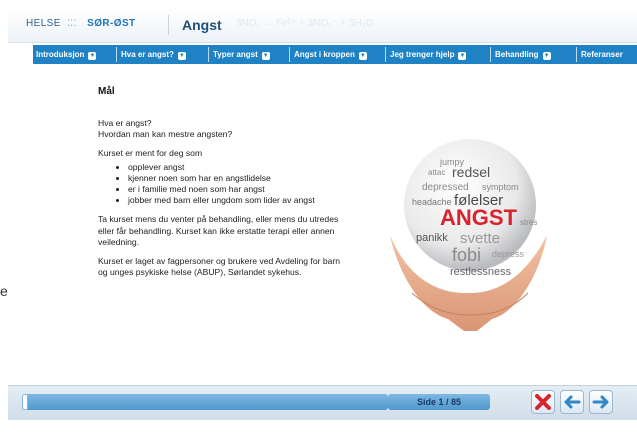  I want to click on nav-tab-angst-i-kroppen: Angst i kroppen ▼, so click(330, 54).